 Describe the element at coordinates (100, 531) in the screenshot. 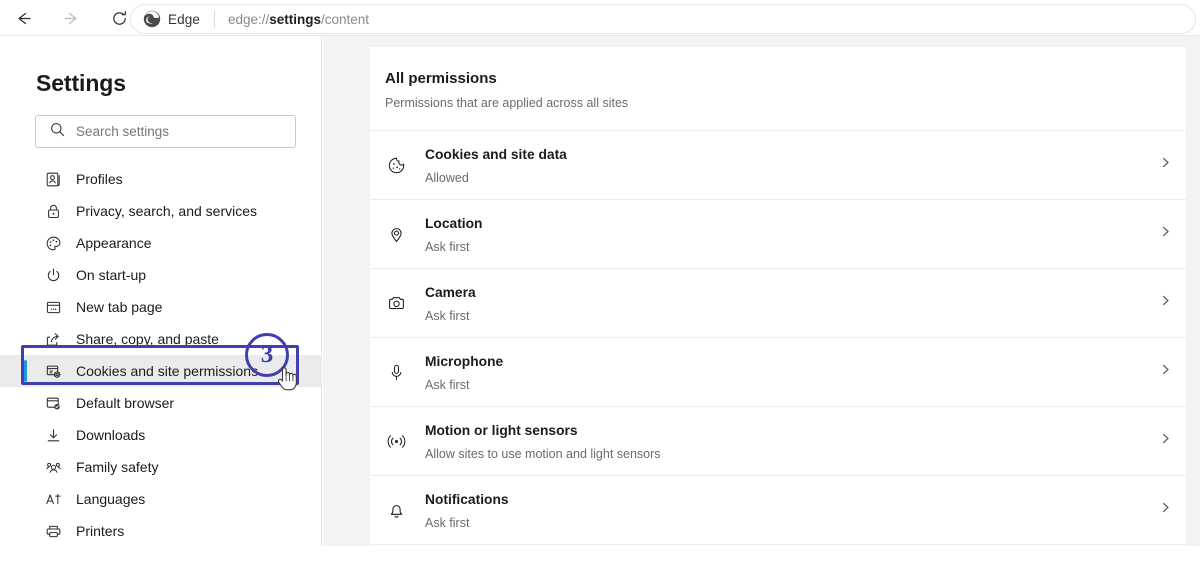

I see `sidebar-item-label: Printers` at that location.